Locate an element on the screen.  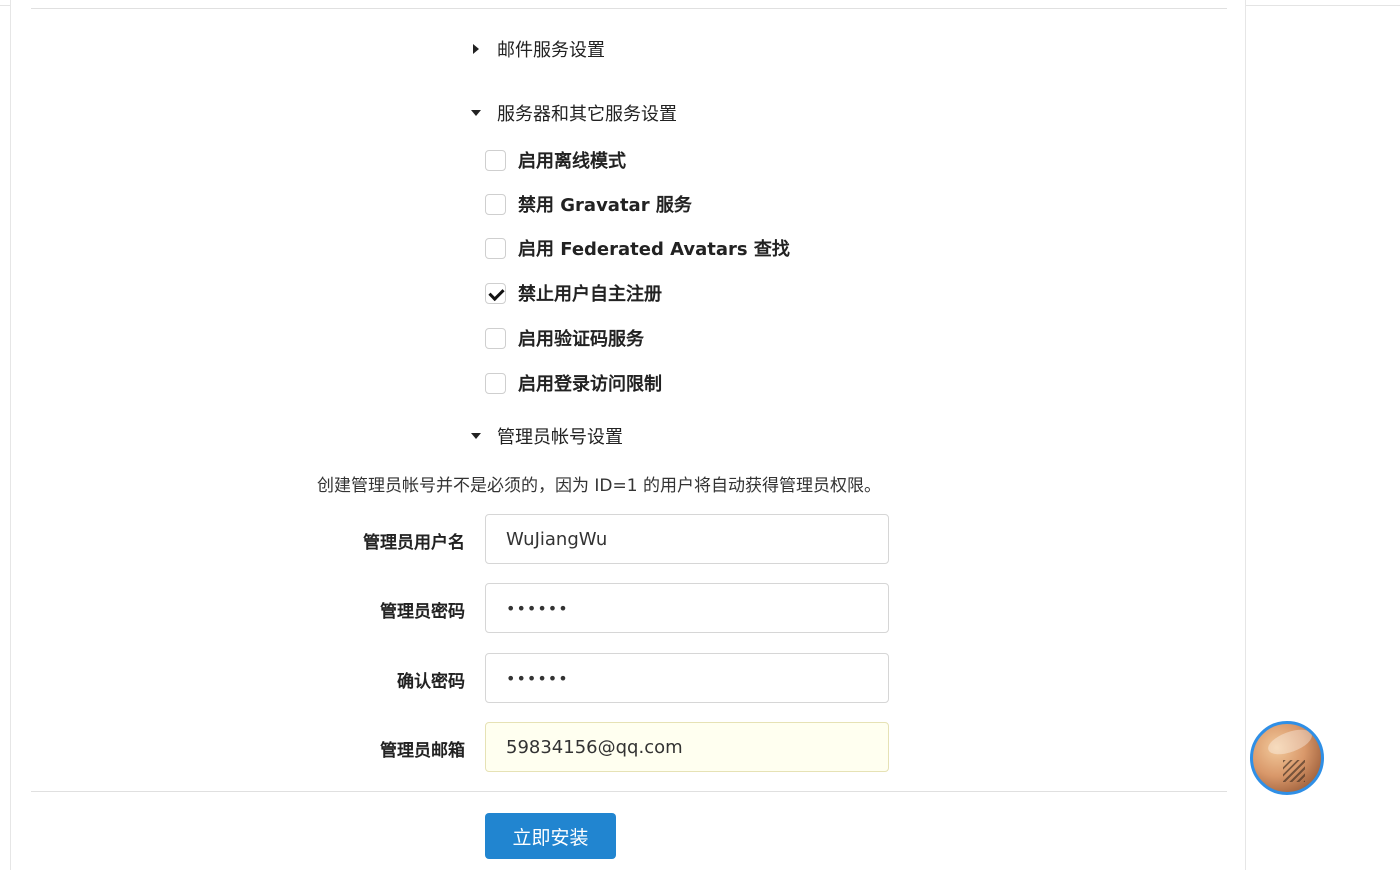
field-admin-username: 管理员用户名 is located at coordinates (628, 539).